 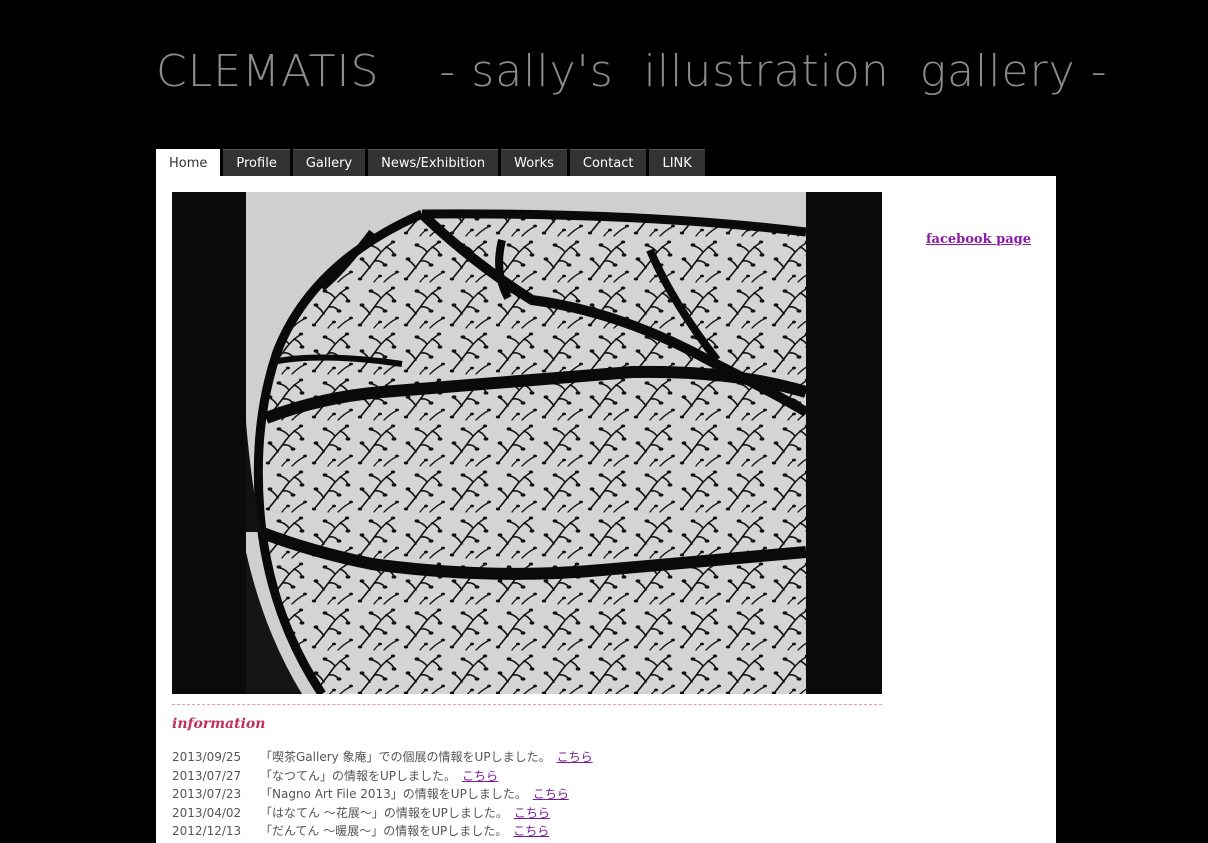 What do you see at coordinates (527, 704) in the screenshot?
I see `section-divider` at bounding box center [527, 704].